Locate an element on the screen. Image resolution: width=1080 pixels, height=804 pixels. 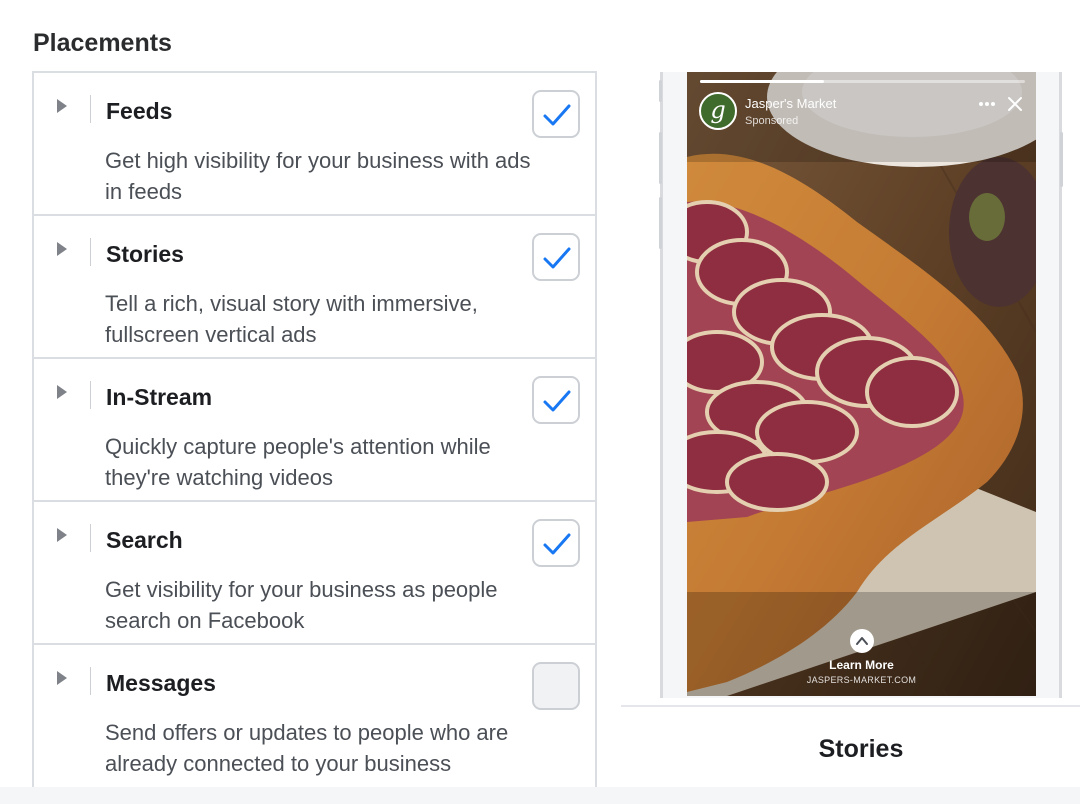
stories-checkbox is located at coordinates (556, 257).